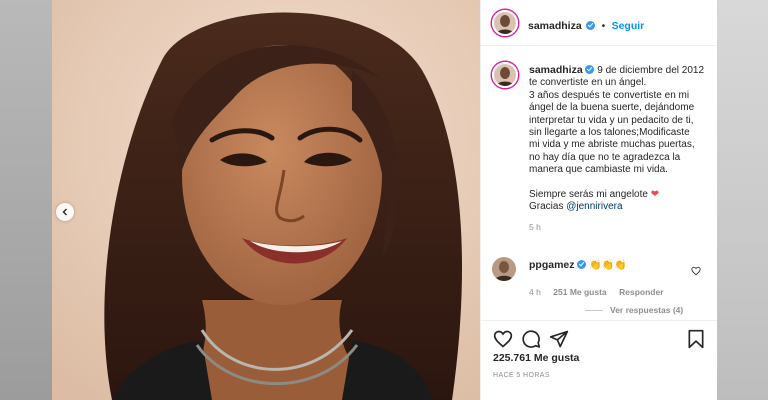  I want to click on heart-outline-icon, so click(503, 341).